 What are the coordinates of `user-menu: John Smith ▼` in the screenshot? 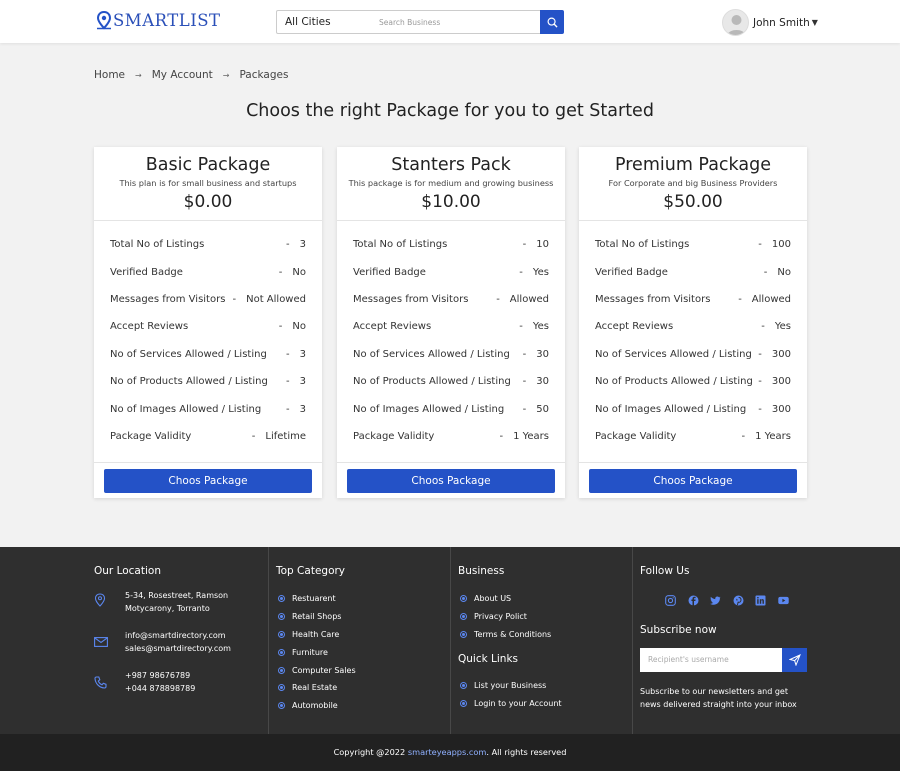 It's located at (770, 22).